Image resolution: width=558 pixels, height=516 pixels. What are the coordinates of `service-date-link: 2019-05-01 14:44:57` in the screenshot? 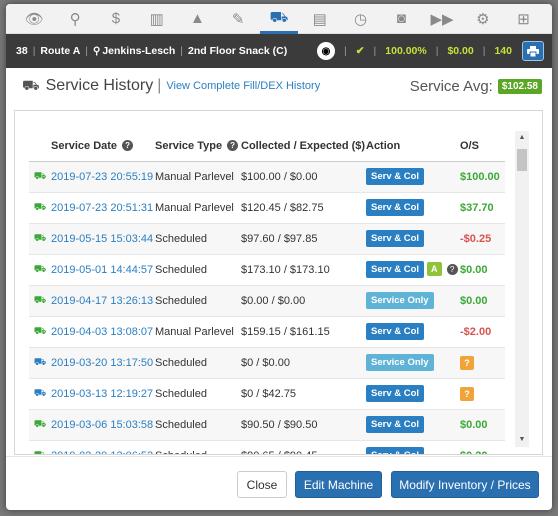 It's located at (102, 270).